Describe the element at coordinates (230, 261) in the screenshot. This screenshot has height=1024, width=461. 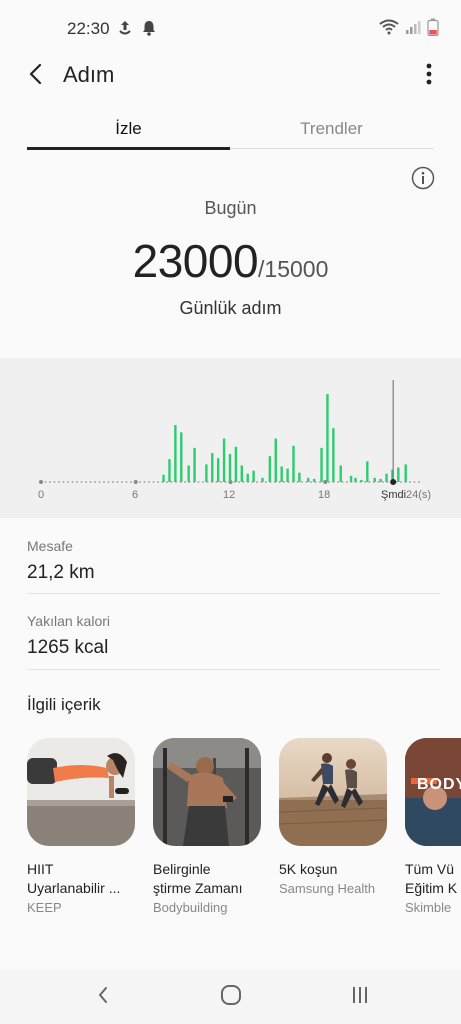
I see `steps-summary: 23000/15000` at that location.